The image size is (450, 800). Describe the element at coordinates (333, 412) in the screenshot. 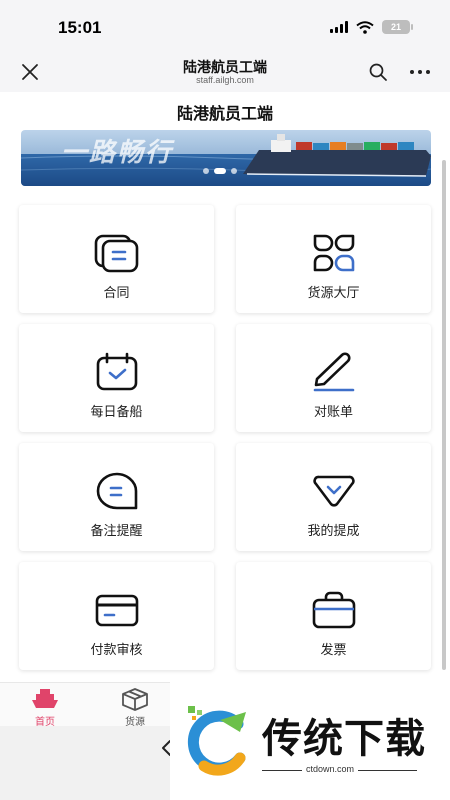

I see `menu-label: 对账单` at that location.